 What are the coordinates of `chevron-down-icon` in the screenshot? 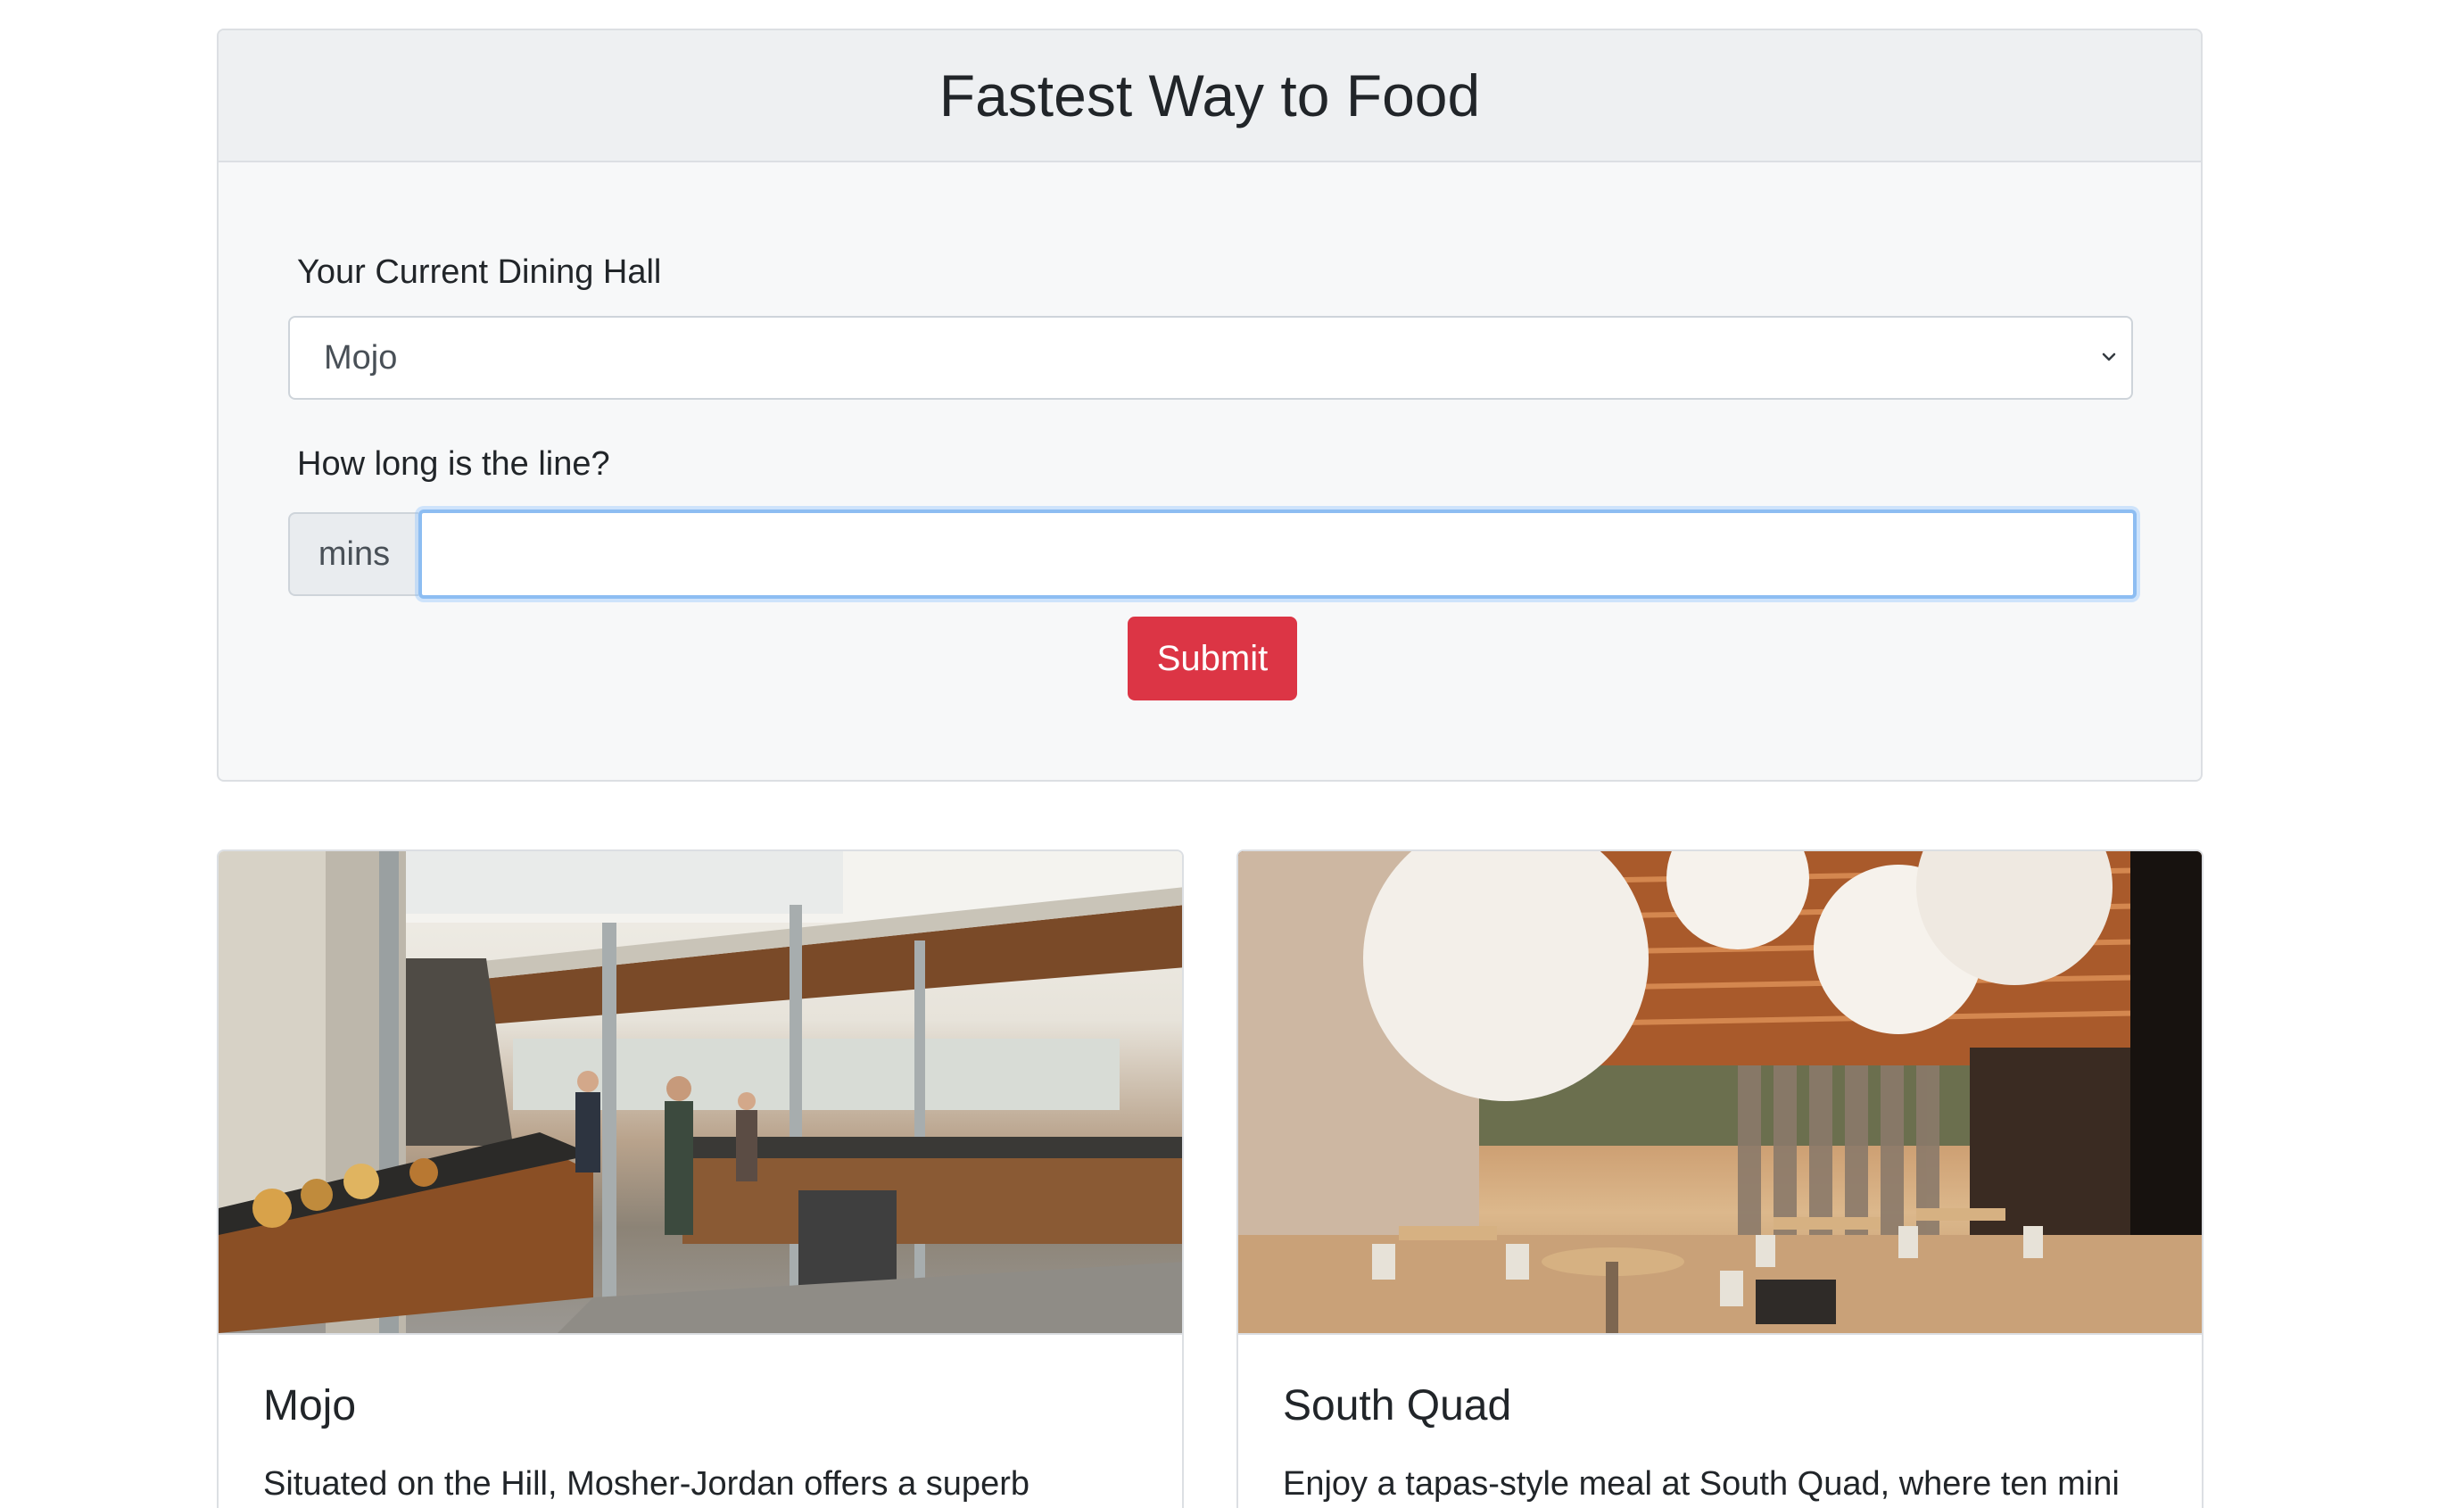 It's located at (2109, 356).